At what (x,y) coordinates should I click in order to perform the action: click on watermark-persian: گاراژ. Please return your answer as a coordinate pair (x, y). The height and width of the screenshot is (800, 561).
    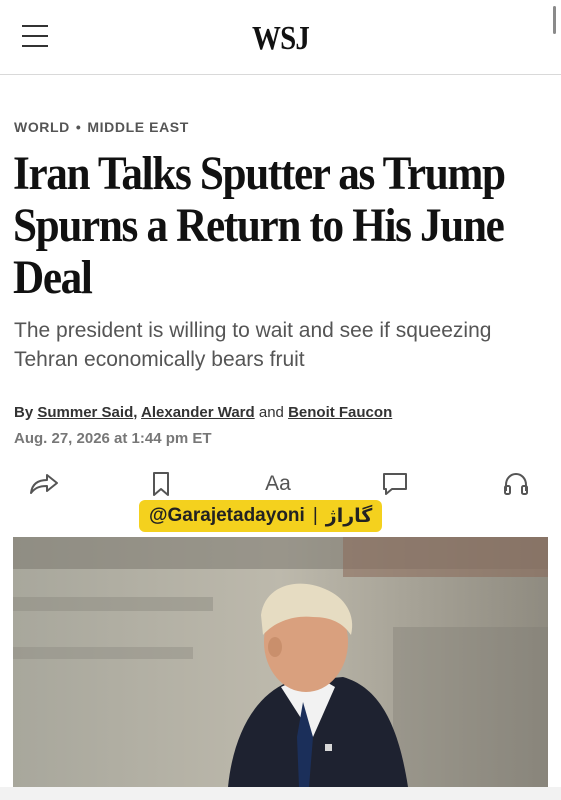
    Looking at the image, I should click on (349, 516).